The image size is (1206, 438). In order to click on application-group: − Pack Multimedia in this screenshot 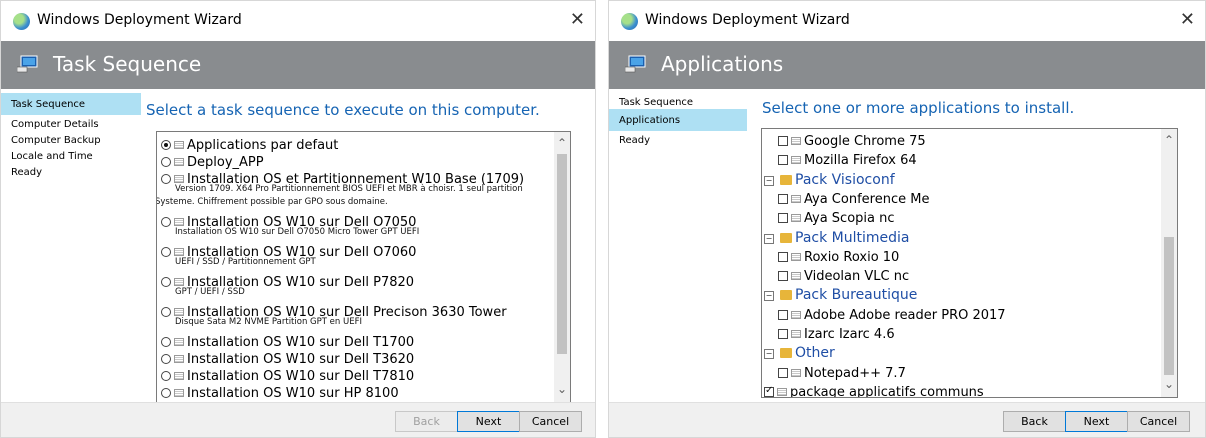, I will do `click(836, 236)`.